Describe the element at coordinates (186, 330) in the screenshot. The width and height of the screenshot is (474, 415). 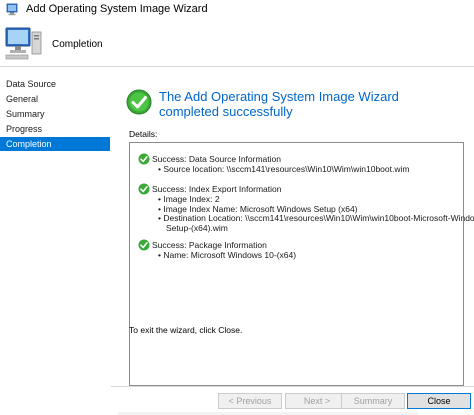
I see `exit-instructions: To exit the wizard, click Close.` at that location.